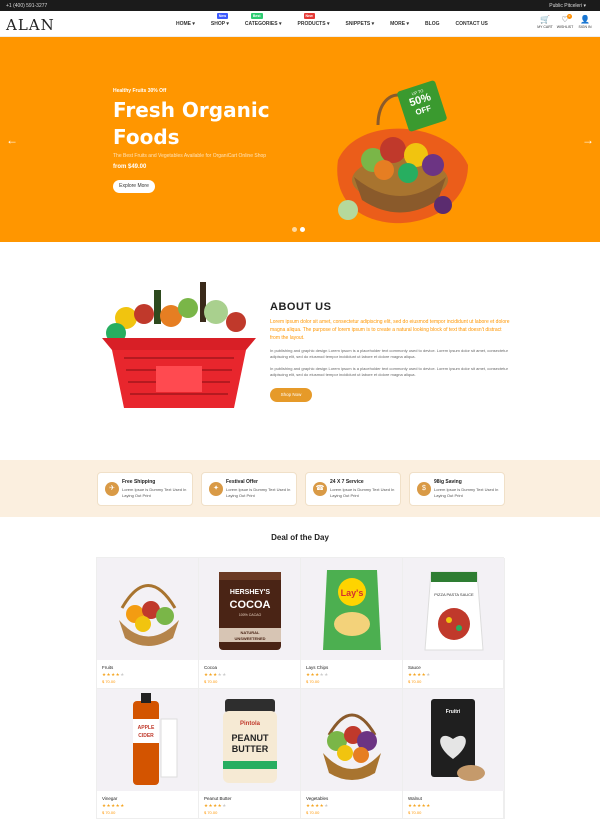 The height and width of the screenshot is (819, 600). I want to click on nav-item-snippets: SNIPPETS ▾, so click(359, 24).